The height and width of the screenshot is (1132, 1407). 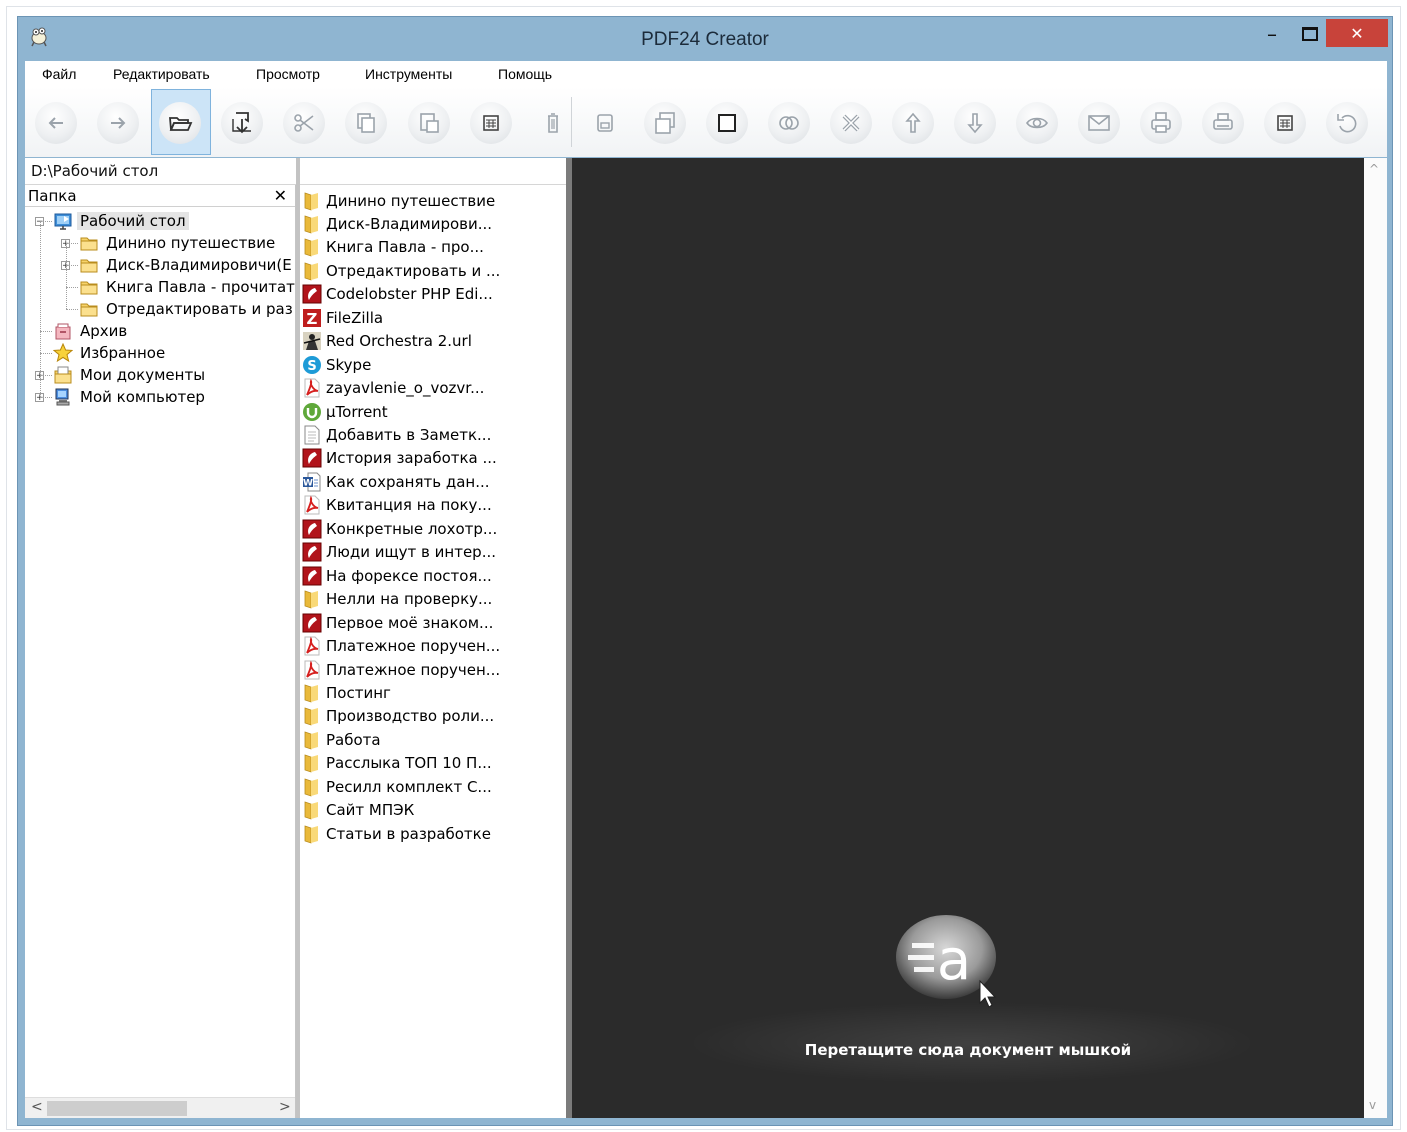 I want to click on paste-icon, so click(x=429, y=123).